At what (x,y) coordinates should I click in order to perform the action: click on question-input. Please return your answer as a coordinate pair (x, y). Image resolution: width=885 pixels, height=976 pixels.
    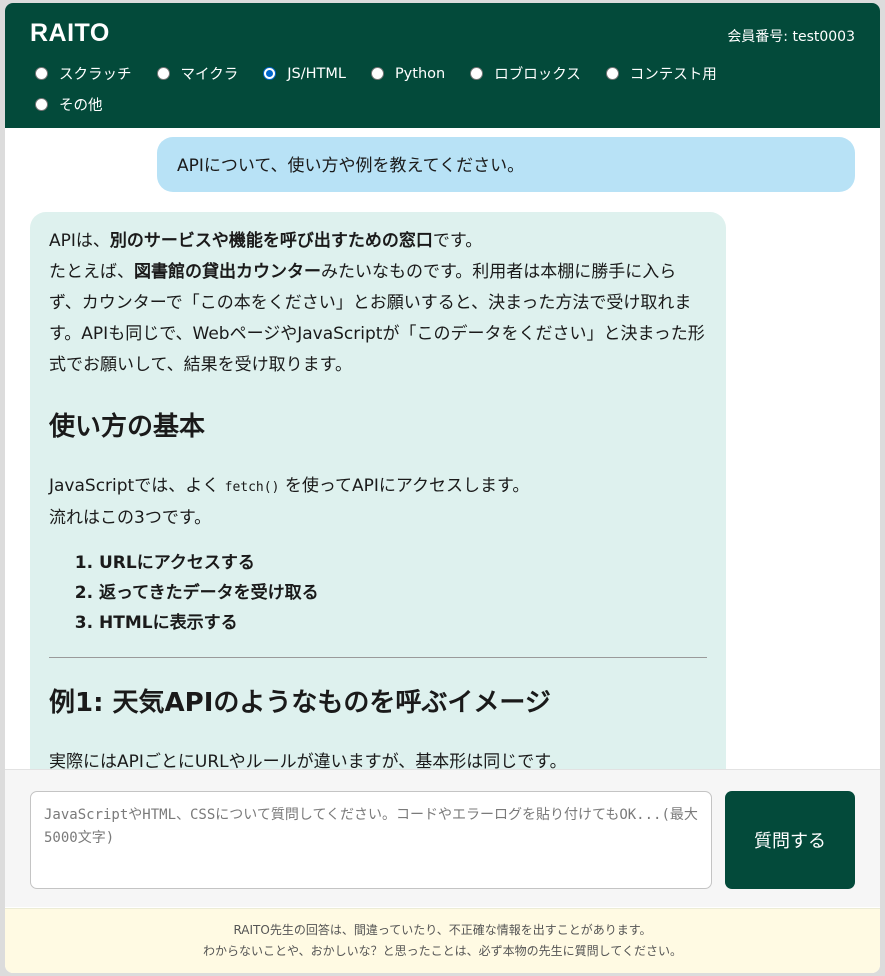
    Looking at the image, I should click on (371, 840).